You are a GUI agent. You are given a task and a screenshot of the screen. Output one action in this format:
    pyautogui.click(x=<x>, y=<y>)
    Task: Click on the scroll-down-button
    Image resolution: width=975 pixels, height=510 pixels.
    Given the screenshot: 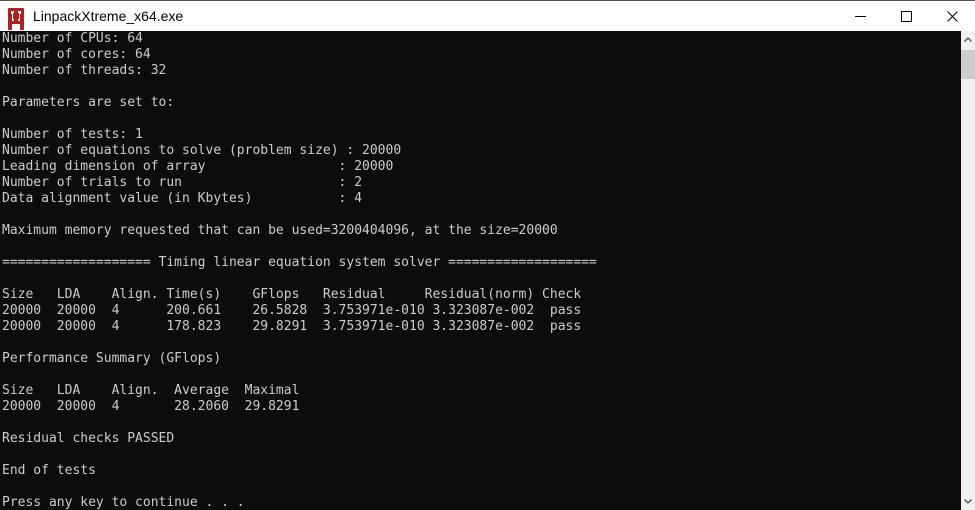 What is the action you would take?
    pyautogui.click(x=968, y=501)
    